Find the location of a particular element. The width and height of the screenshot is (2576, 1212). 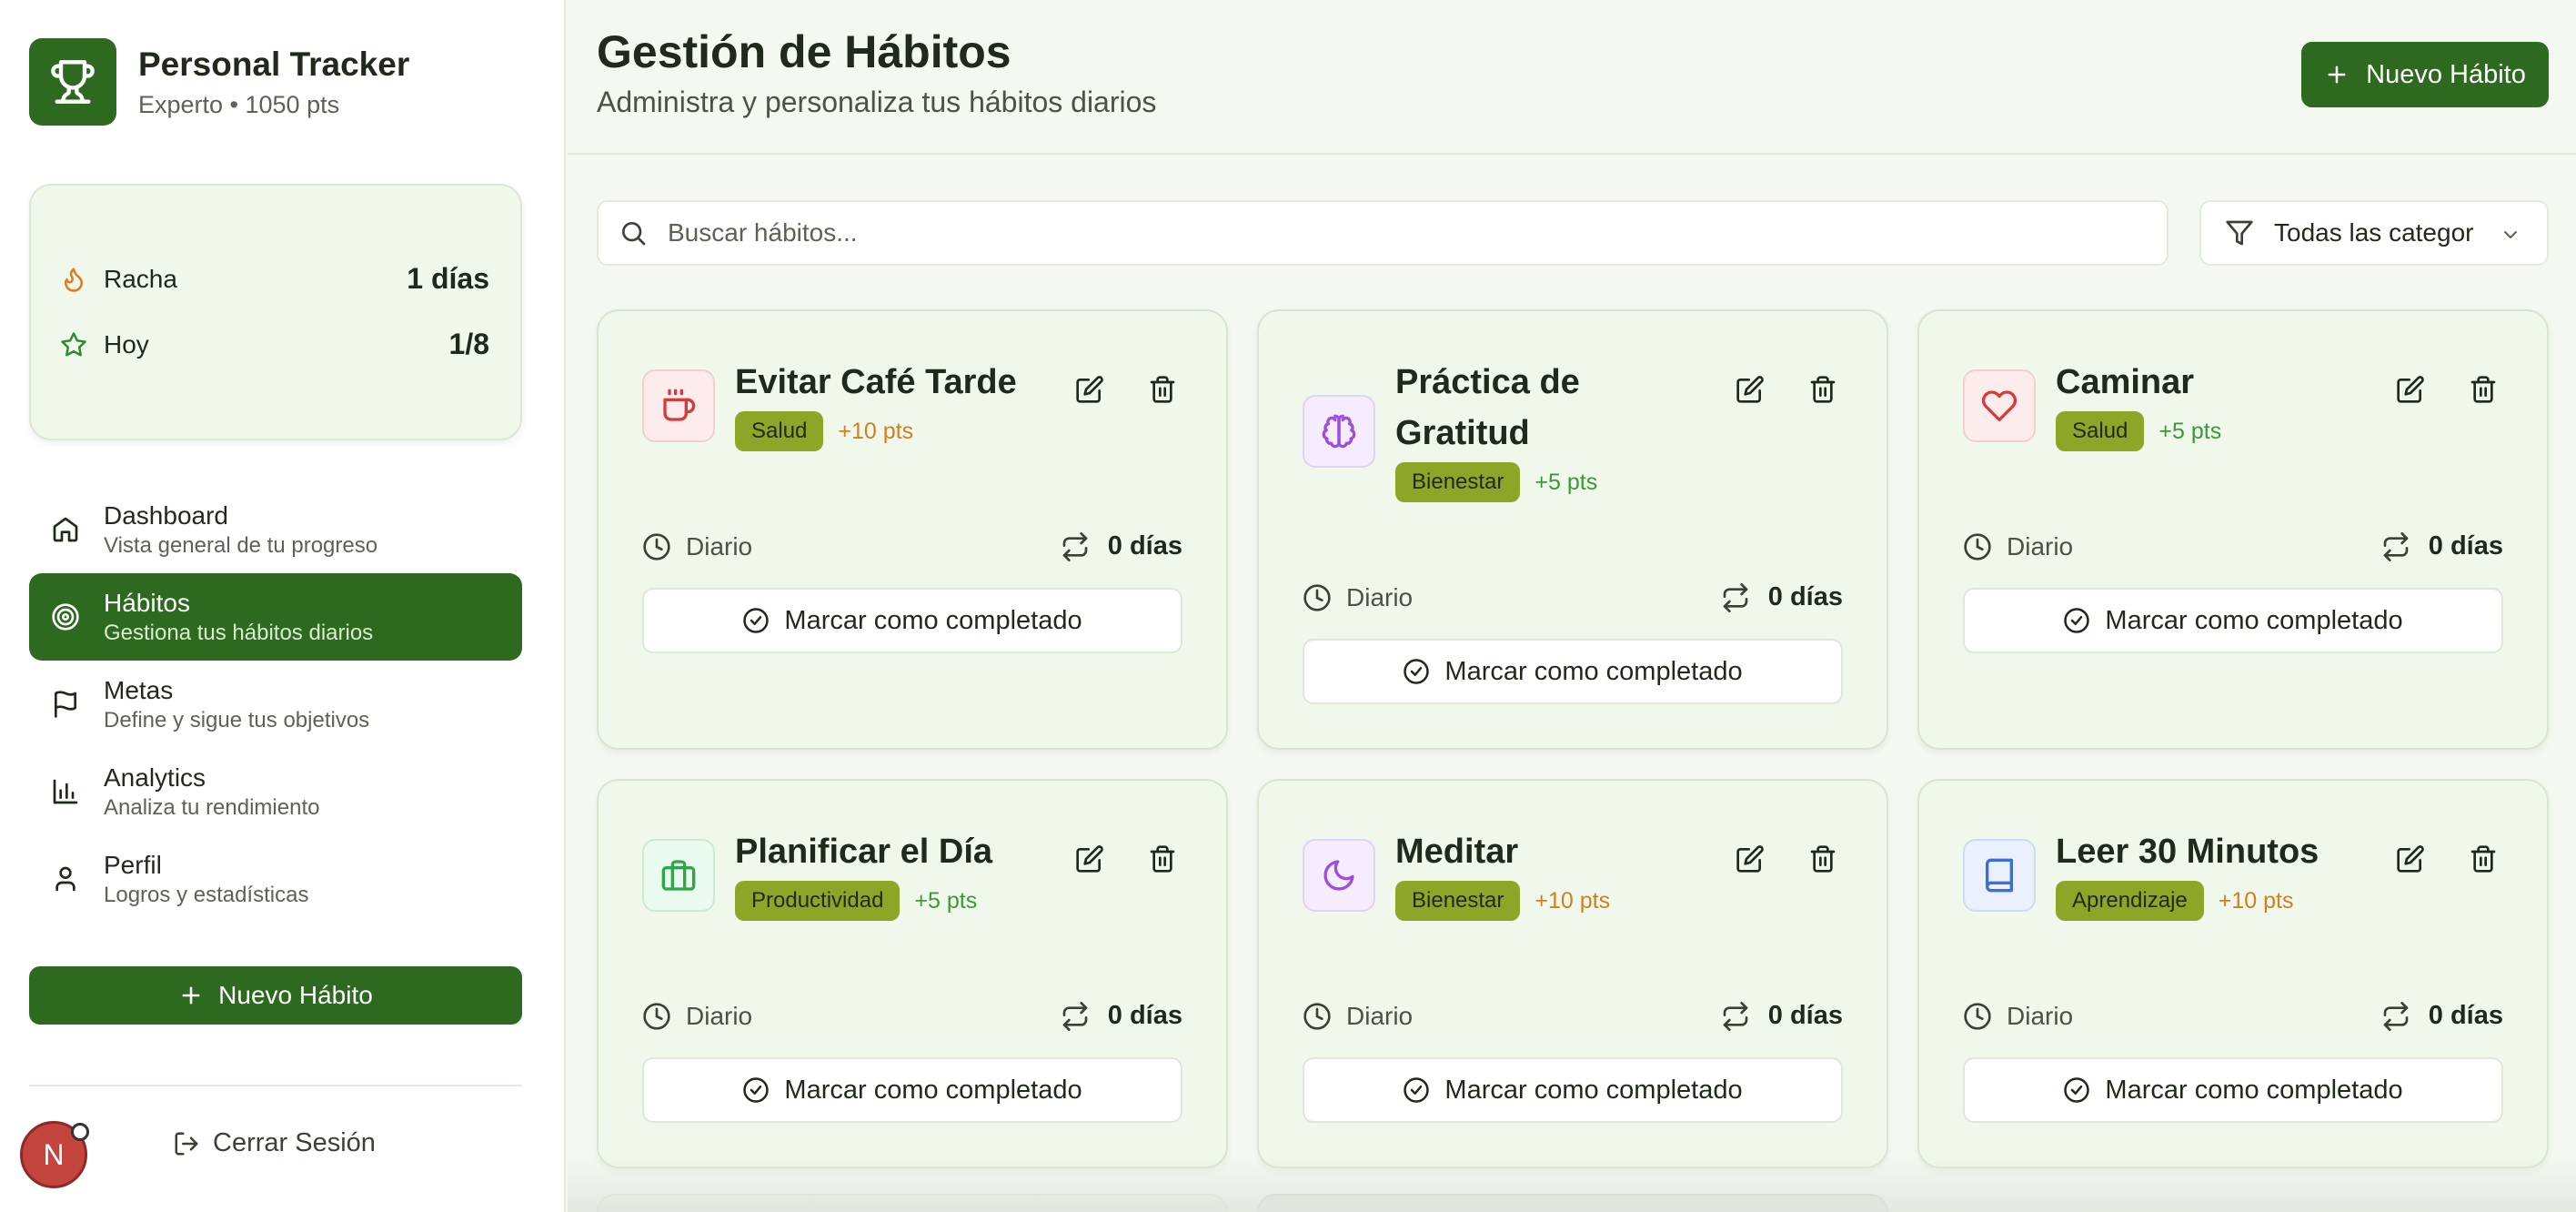

nav-subtitle: Vista general de tu progreso is located at coordinates (241, 545).